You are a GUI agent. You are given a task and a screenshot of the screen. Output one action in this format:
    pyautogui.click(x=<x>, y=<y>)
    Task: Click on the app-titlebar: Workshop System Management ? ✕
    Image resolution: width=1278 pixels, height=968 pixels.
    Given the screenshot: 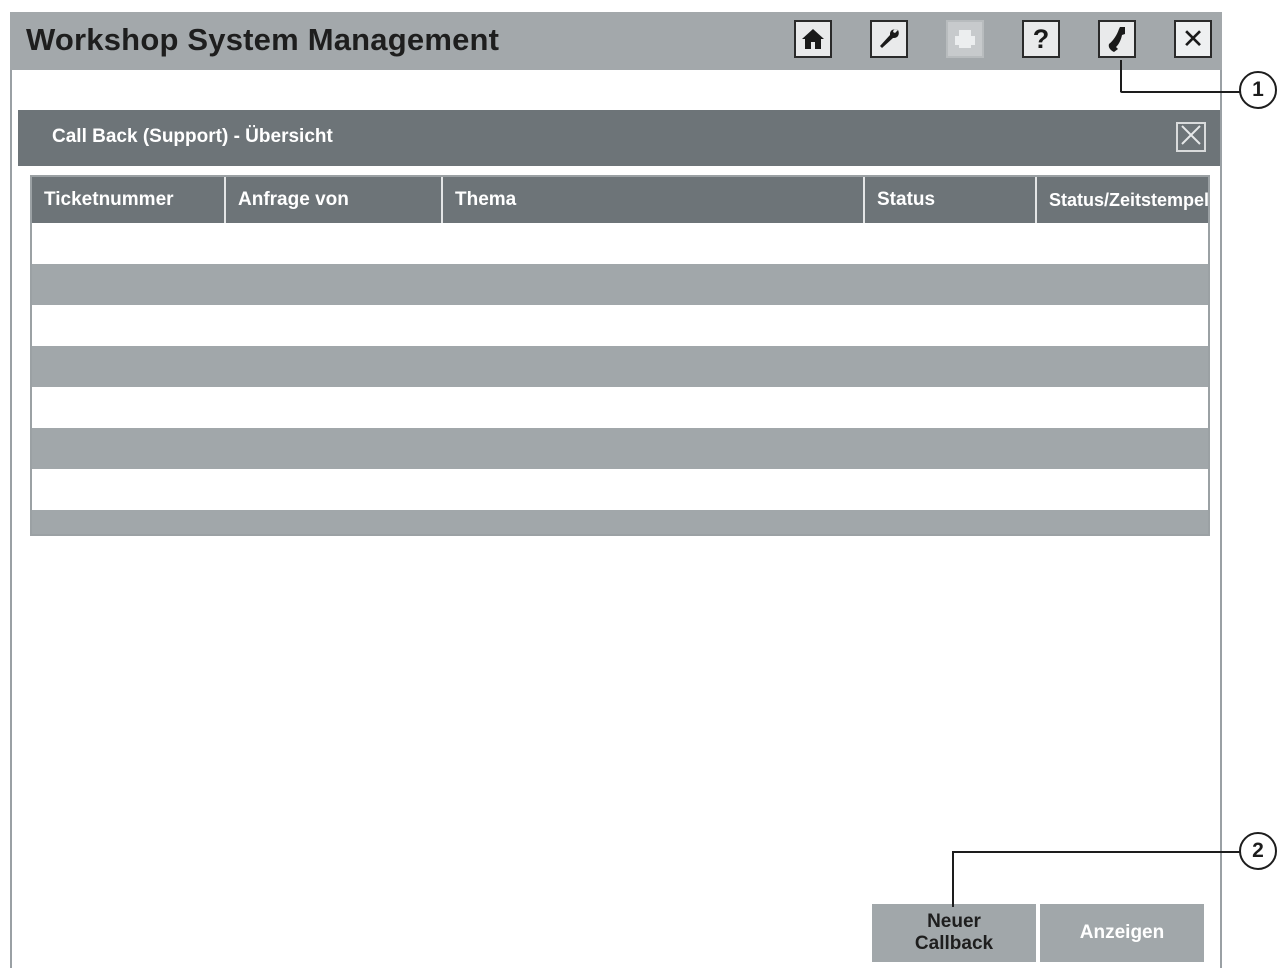 What is the action you would take?
    pyautogui.click(x=616, y=41)
    